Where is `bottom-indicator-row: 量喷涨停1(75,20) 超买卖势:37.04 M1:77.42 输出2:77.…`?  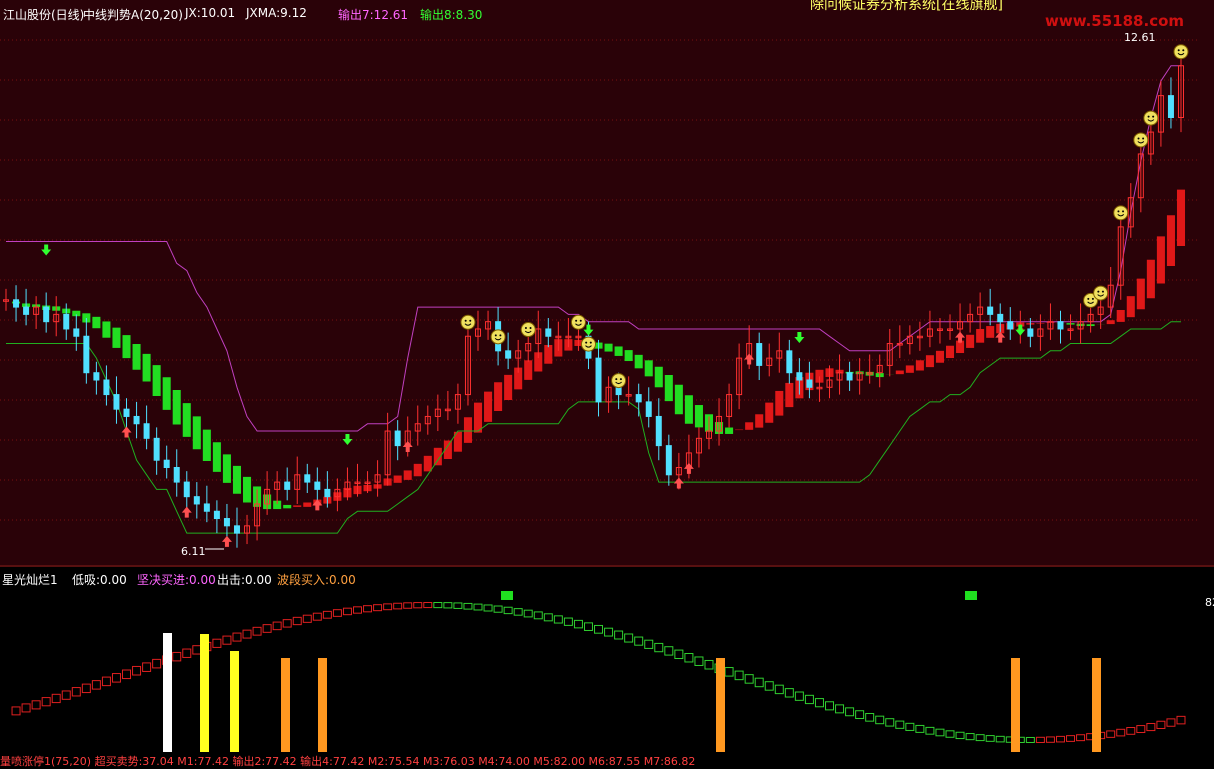 bottom-indicator-row: 量喷涨停1(75,20) 超买卖势:37.04 M1:77.42 输出2:77.… is located at coordinates (348, 761).